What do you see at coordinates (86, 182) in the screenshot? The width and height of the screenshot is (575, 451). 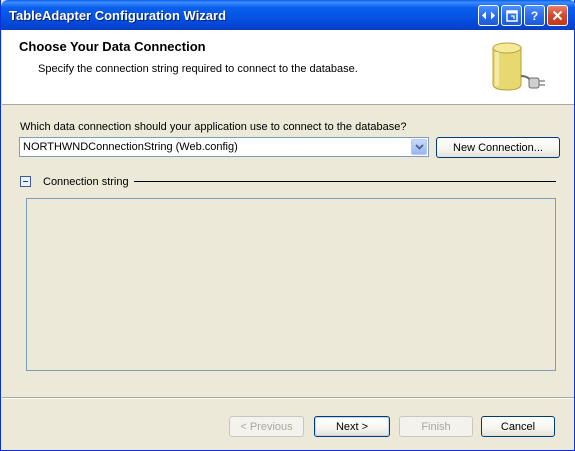 I see `connection-string-label: Connection string` at bounding box center [86, 182].